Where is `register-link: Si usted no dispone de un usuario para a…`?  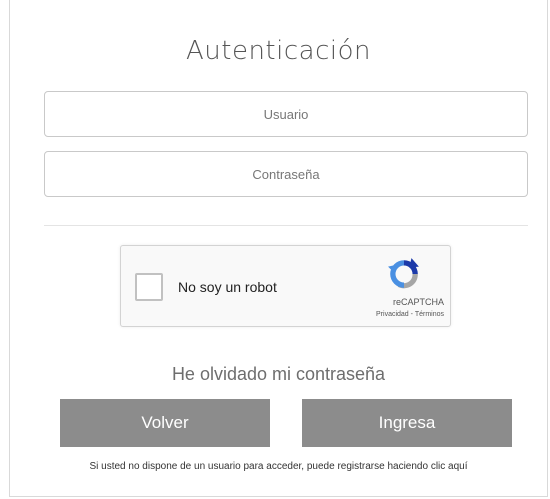 register-link: Si usted no dispone de un usuario para a… is located at coordinates (278, 466).